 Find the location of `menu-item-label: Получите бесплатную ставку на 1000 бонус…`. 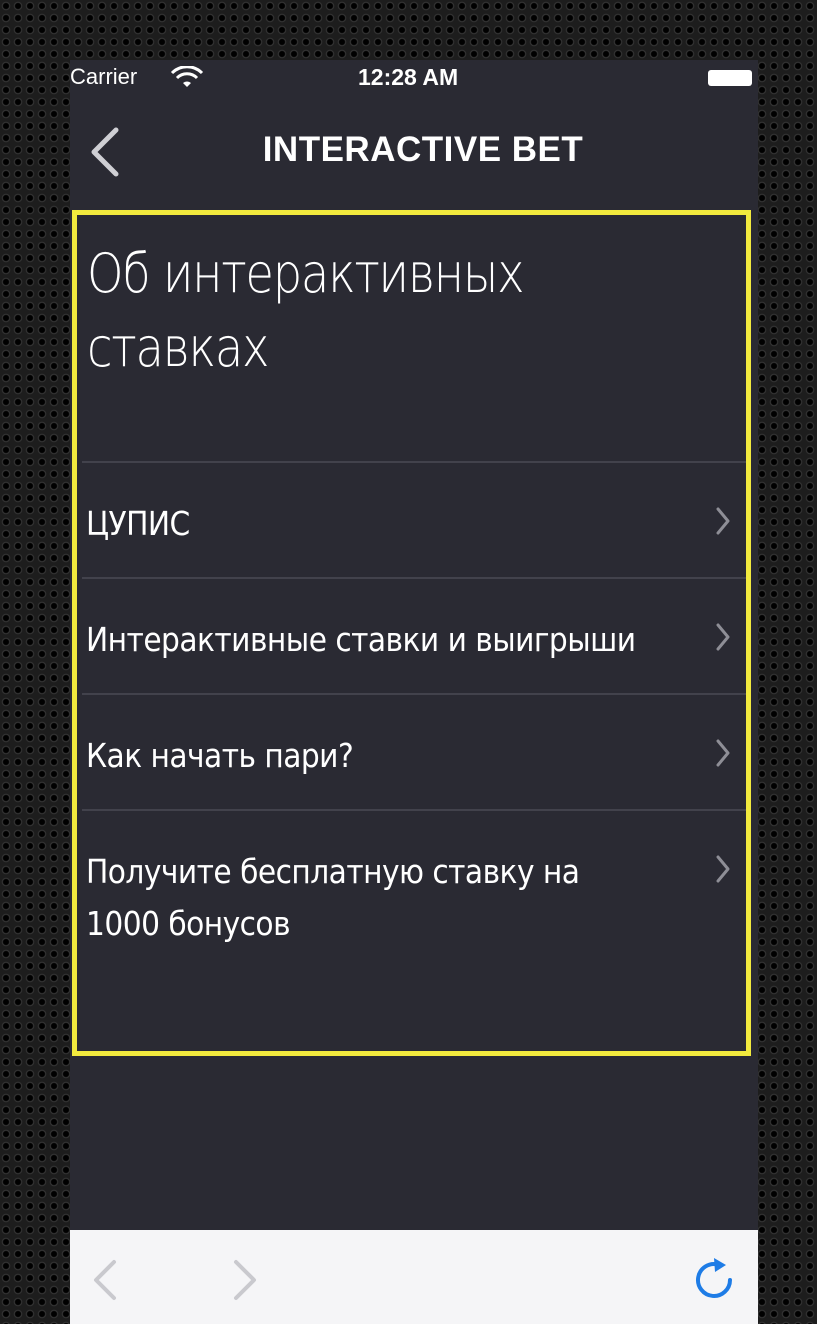

menu-item-label: Получите бесплатную ставку на 1000 бонус… is located at coordinates (333, 897).